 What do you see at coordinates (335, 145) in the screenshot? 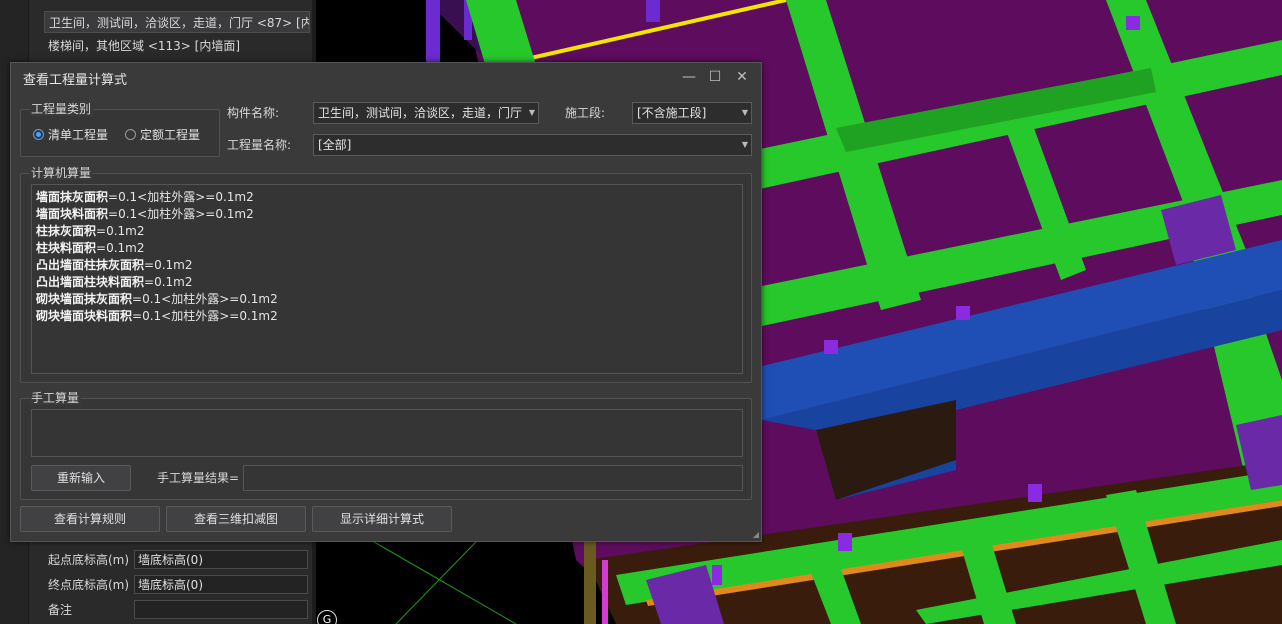
I see `combo-value: [全部]` at bounding box center [335, 145].